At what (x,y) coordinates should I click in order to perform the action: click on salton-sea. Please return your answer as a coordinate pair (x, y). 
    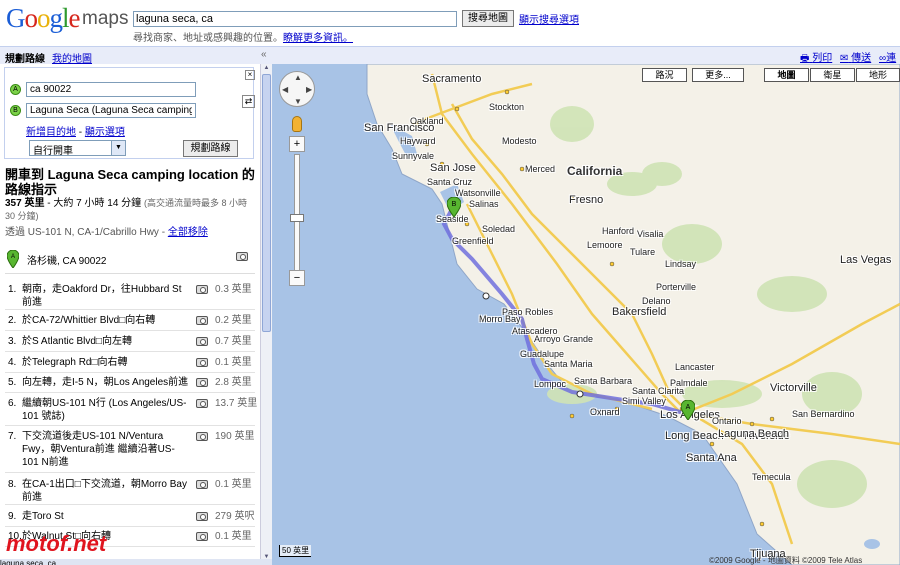
    Looking at the image, I should click on (872, 544).